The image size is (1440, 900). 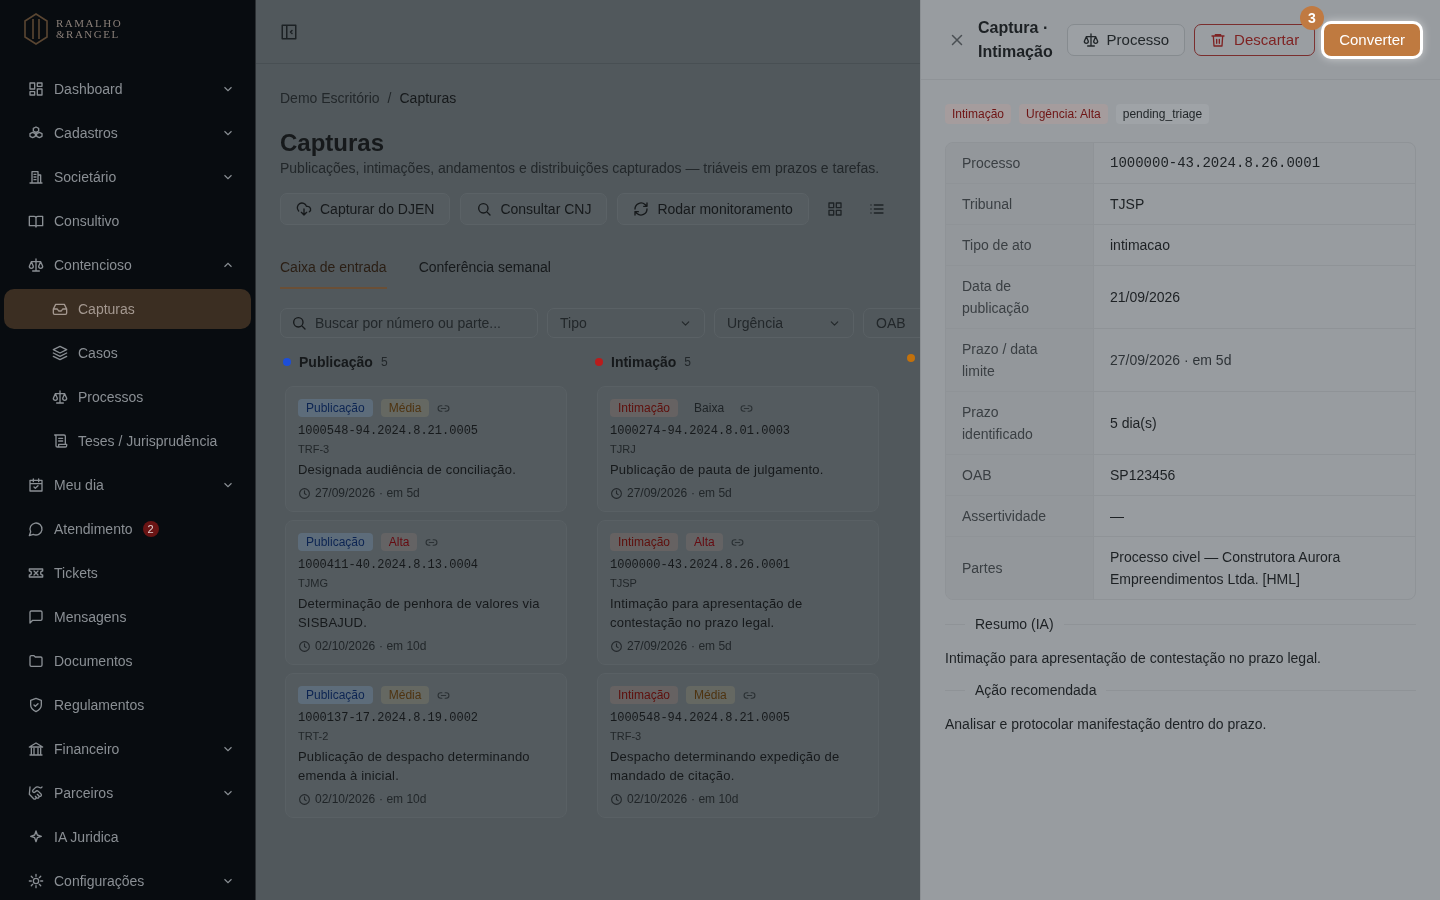 What do you see at coordinates (127, 661) in the screenshot?
I see `nav-item: Documentos` at bounding box center [127, 661].